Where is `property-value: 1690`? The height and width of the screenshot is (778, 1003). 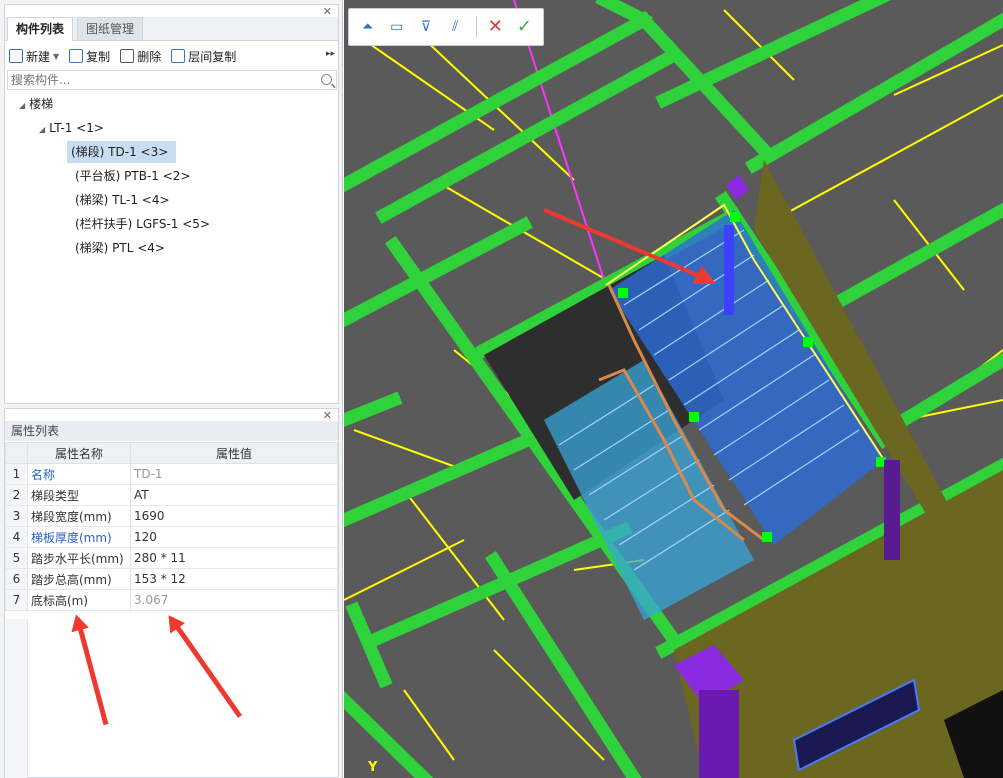 property-value: 1690 is located at coordinates (234, 516).